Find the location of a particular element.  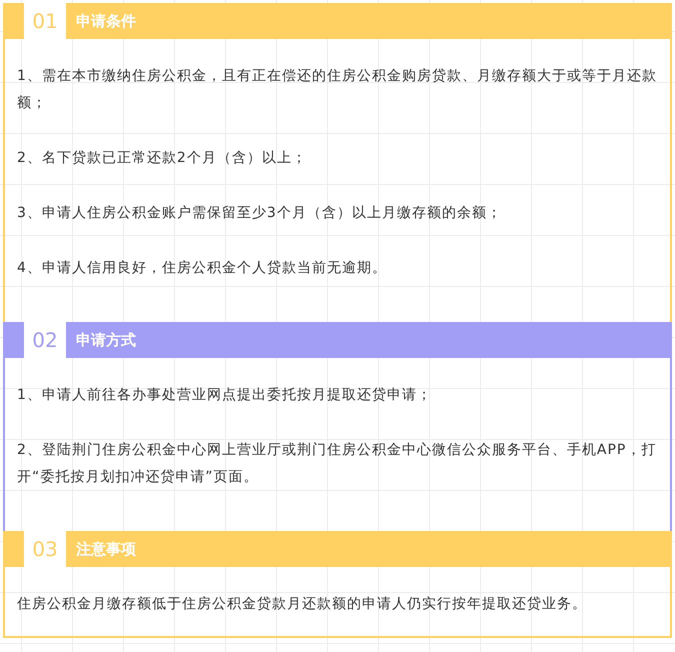

paragraph: 1、需在本市缴纳住房公积金，且有正在偿还的住房公积金购房贷款、月缴存额大于或等于月还款额； is located at coordinates (337, 90).